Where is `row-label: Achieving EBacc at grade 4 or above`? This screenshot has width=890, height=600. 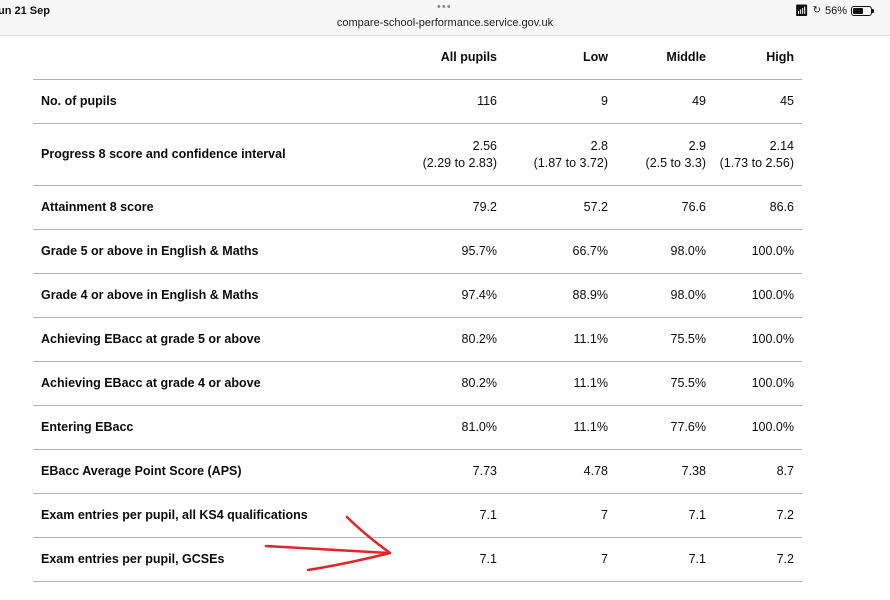 row-label: Achieving EBacc at grade 4 or above is located at coordinates (194, 383).